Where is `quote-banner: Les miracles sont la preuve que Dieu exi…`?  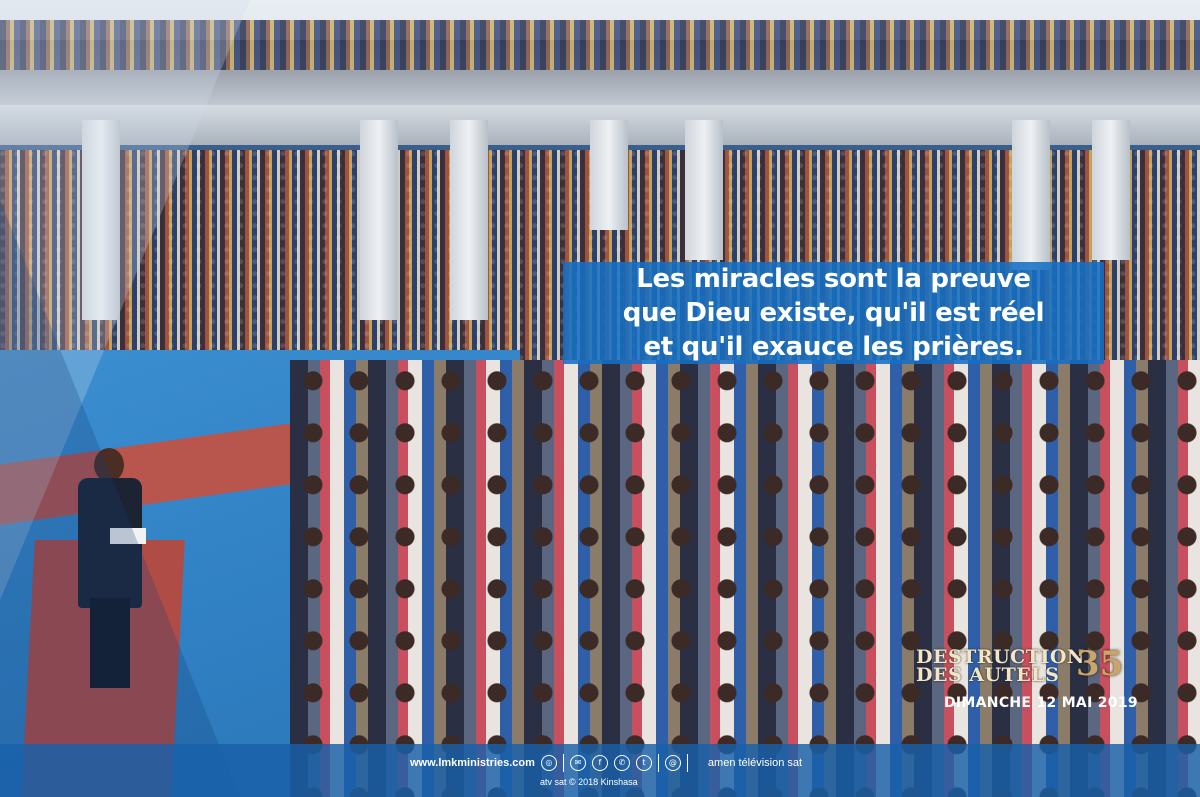
quote-banner: Les miracles sont la preuve que Dieu exi… is located at coordinates (833, 313).